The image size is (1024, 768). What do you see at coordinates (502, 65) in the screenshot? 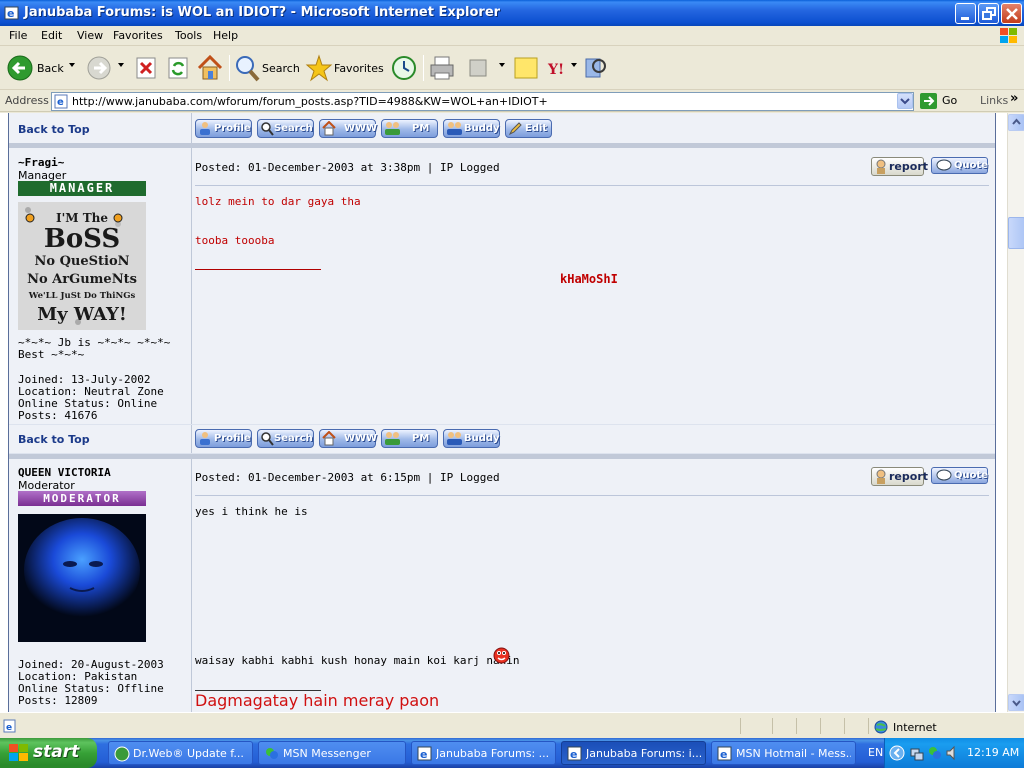
I see `edit-dropdown-icon` at bounding box center [502, 65].